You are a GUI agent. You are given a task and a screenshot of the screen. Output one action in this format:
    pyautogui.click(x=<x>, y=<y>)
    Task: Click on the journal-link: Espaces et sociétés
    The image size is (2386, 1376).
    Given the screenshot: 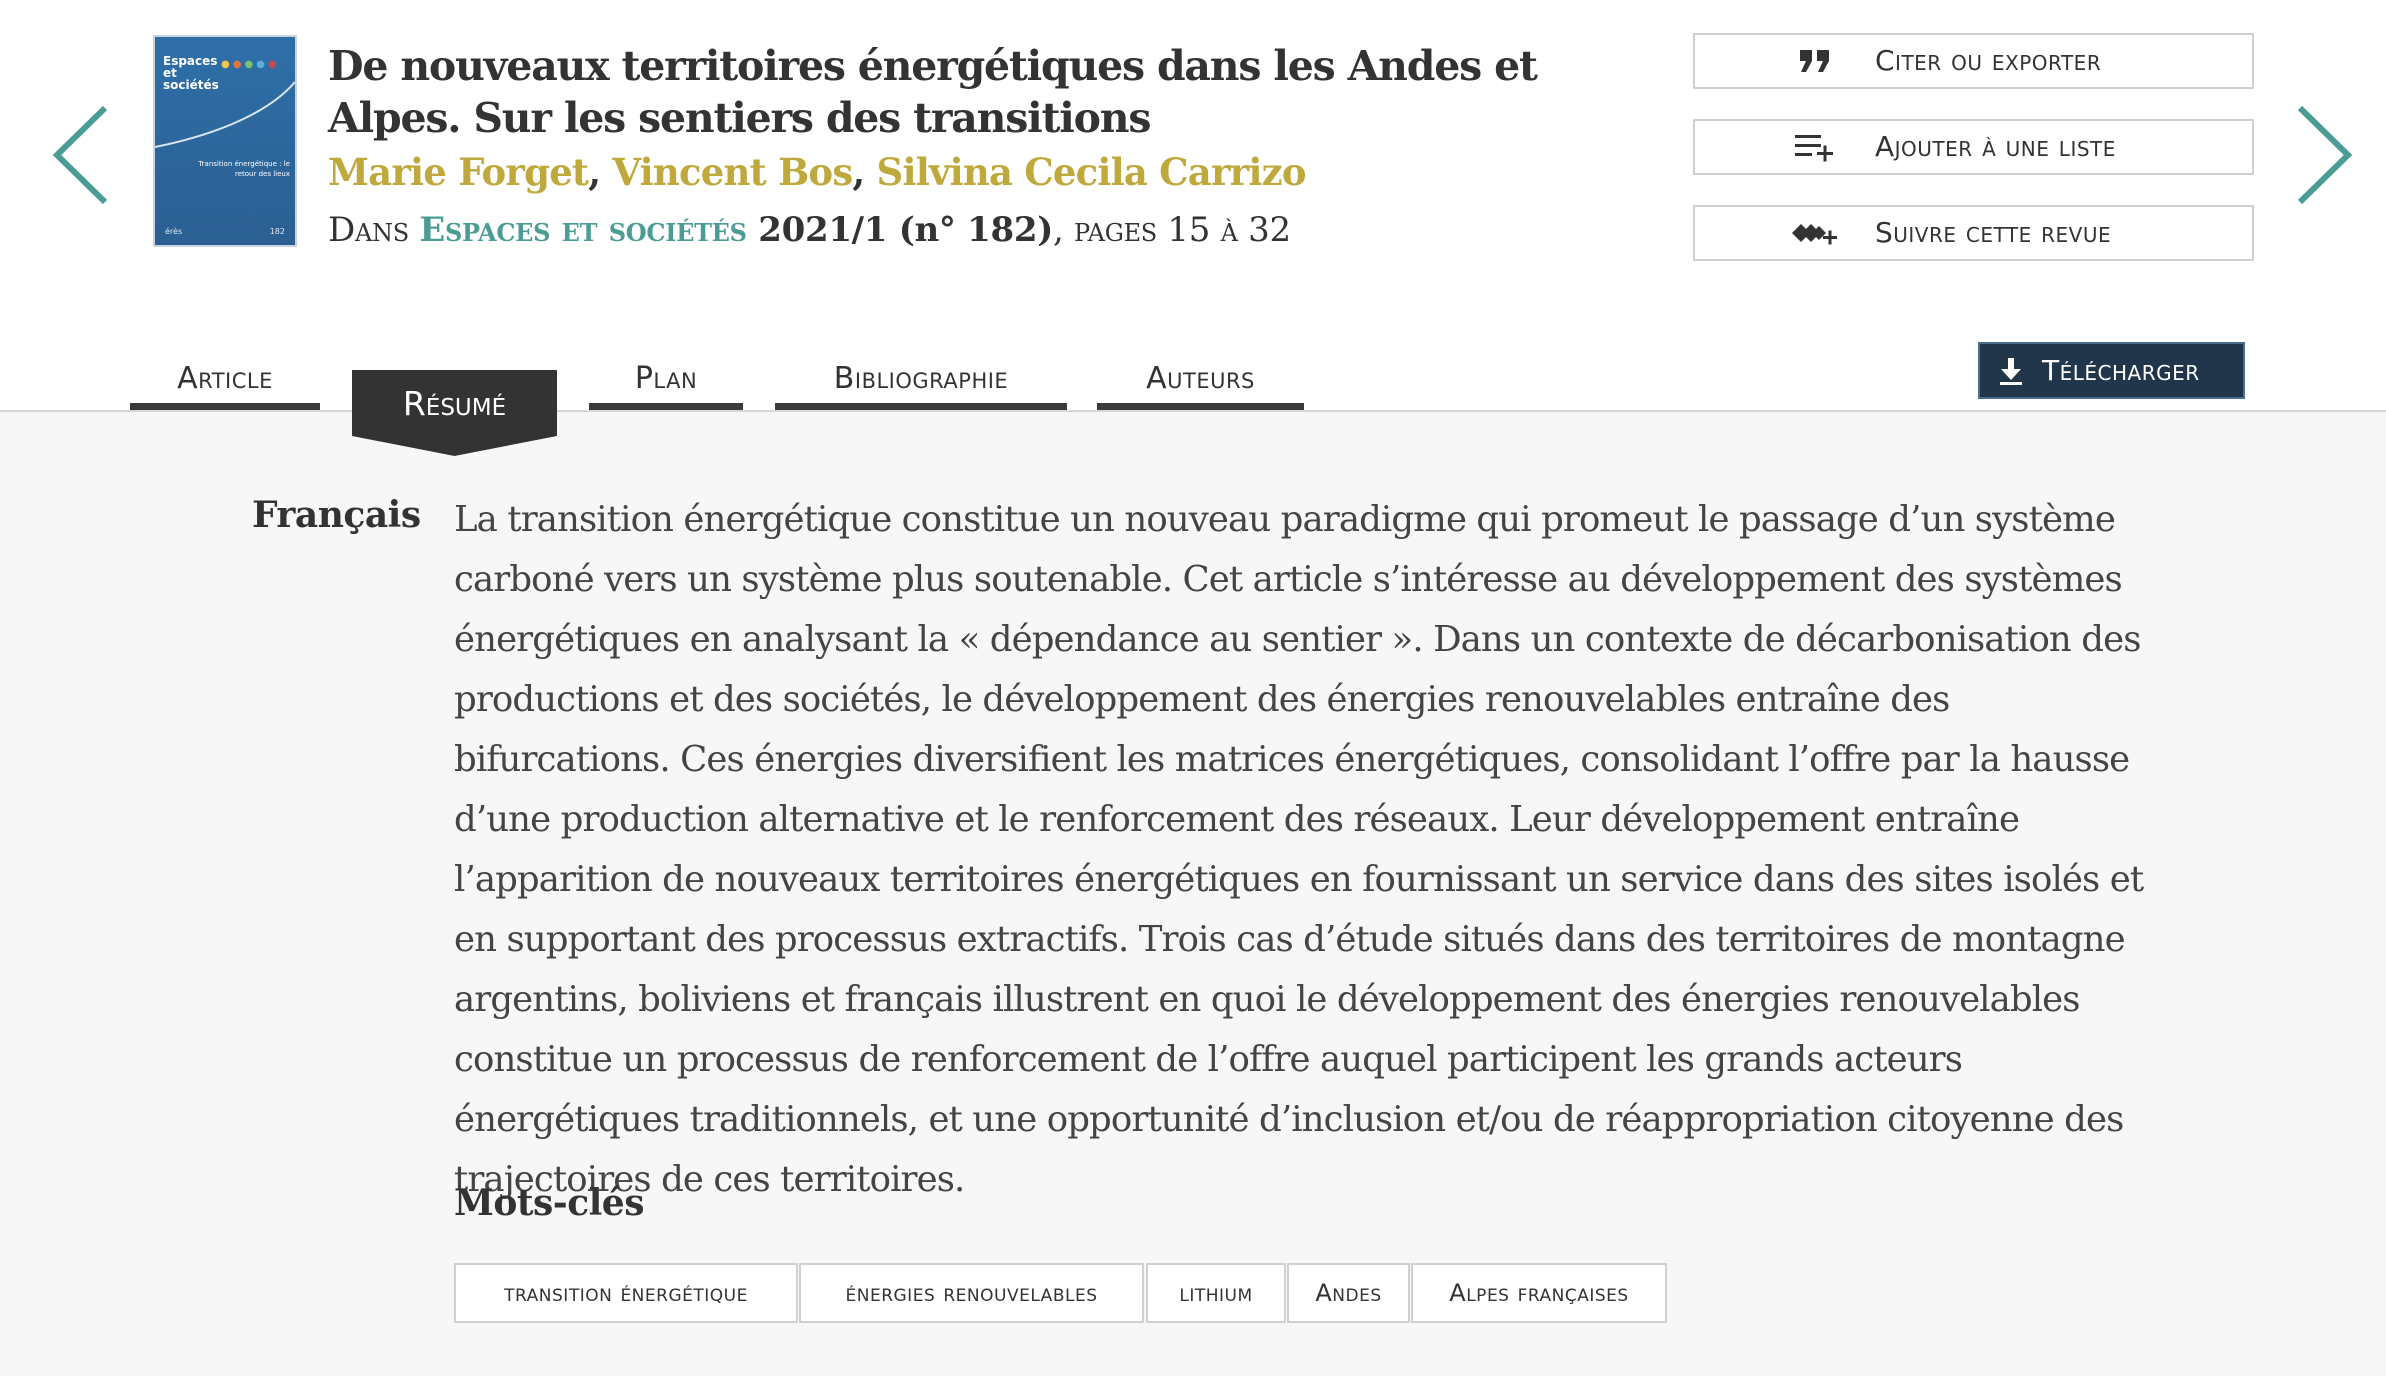 What is the action you would take?
    pyautogui.click(x=583, y=230)
    